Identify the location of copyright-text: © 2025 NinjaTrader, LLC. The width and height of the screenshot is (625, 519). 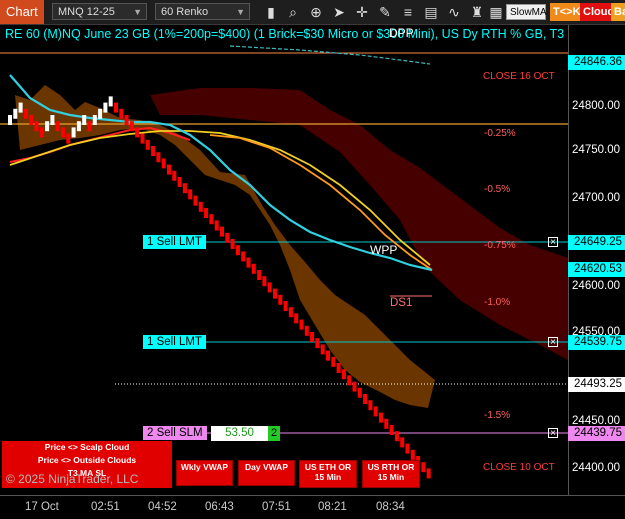
(72, 479).